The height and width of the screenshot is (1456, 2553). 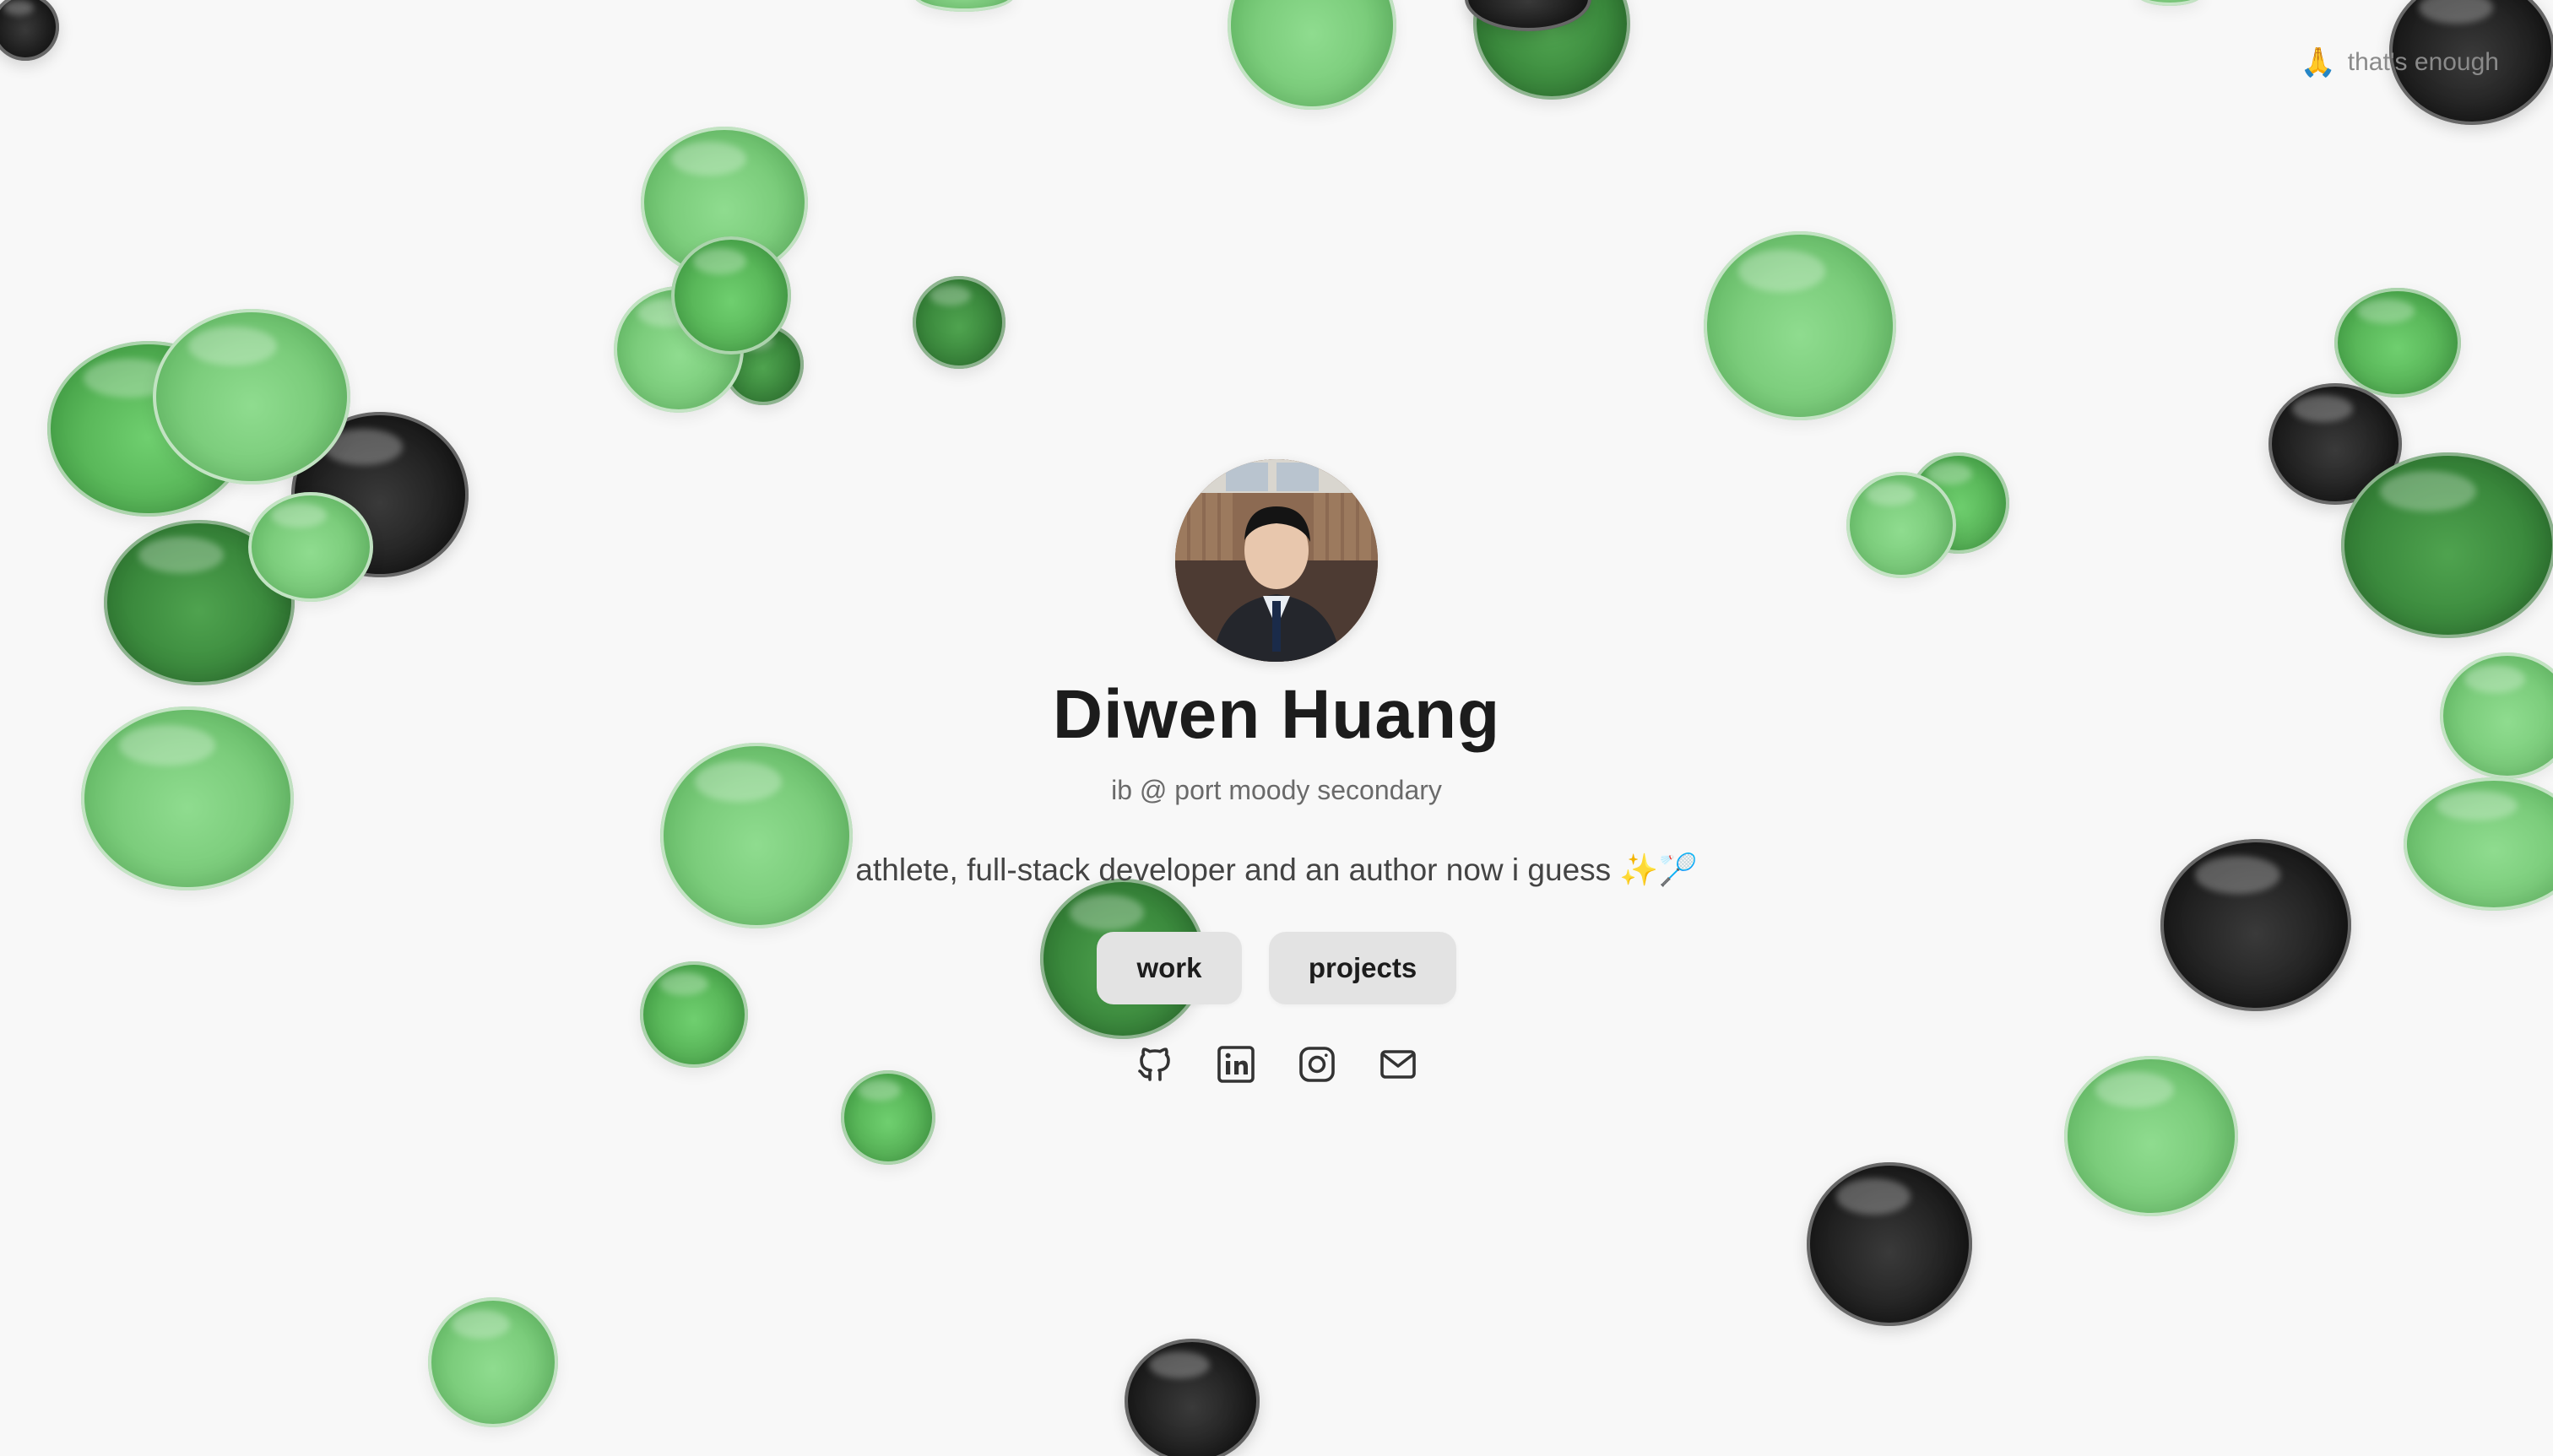 What do you see at coordinates (1276, 1064) in the screenshot?
I see `social-links` at bounding box center [1276, 1064].